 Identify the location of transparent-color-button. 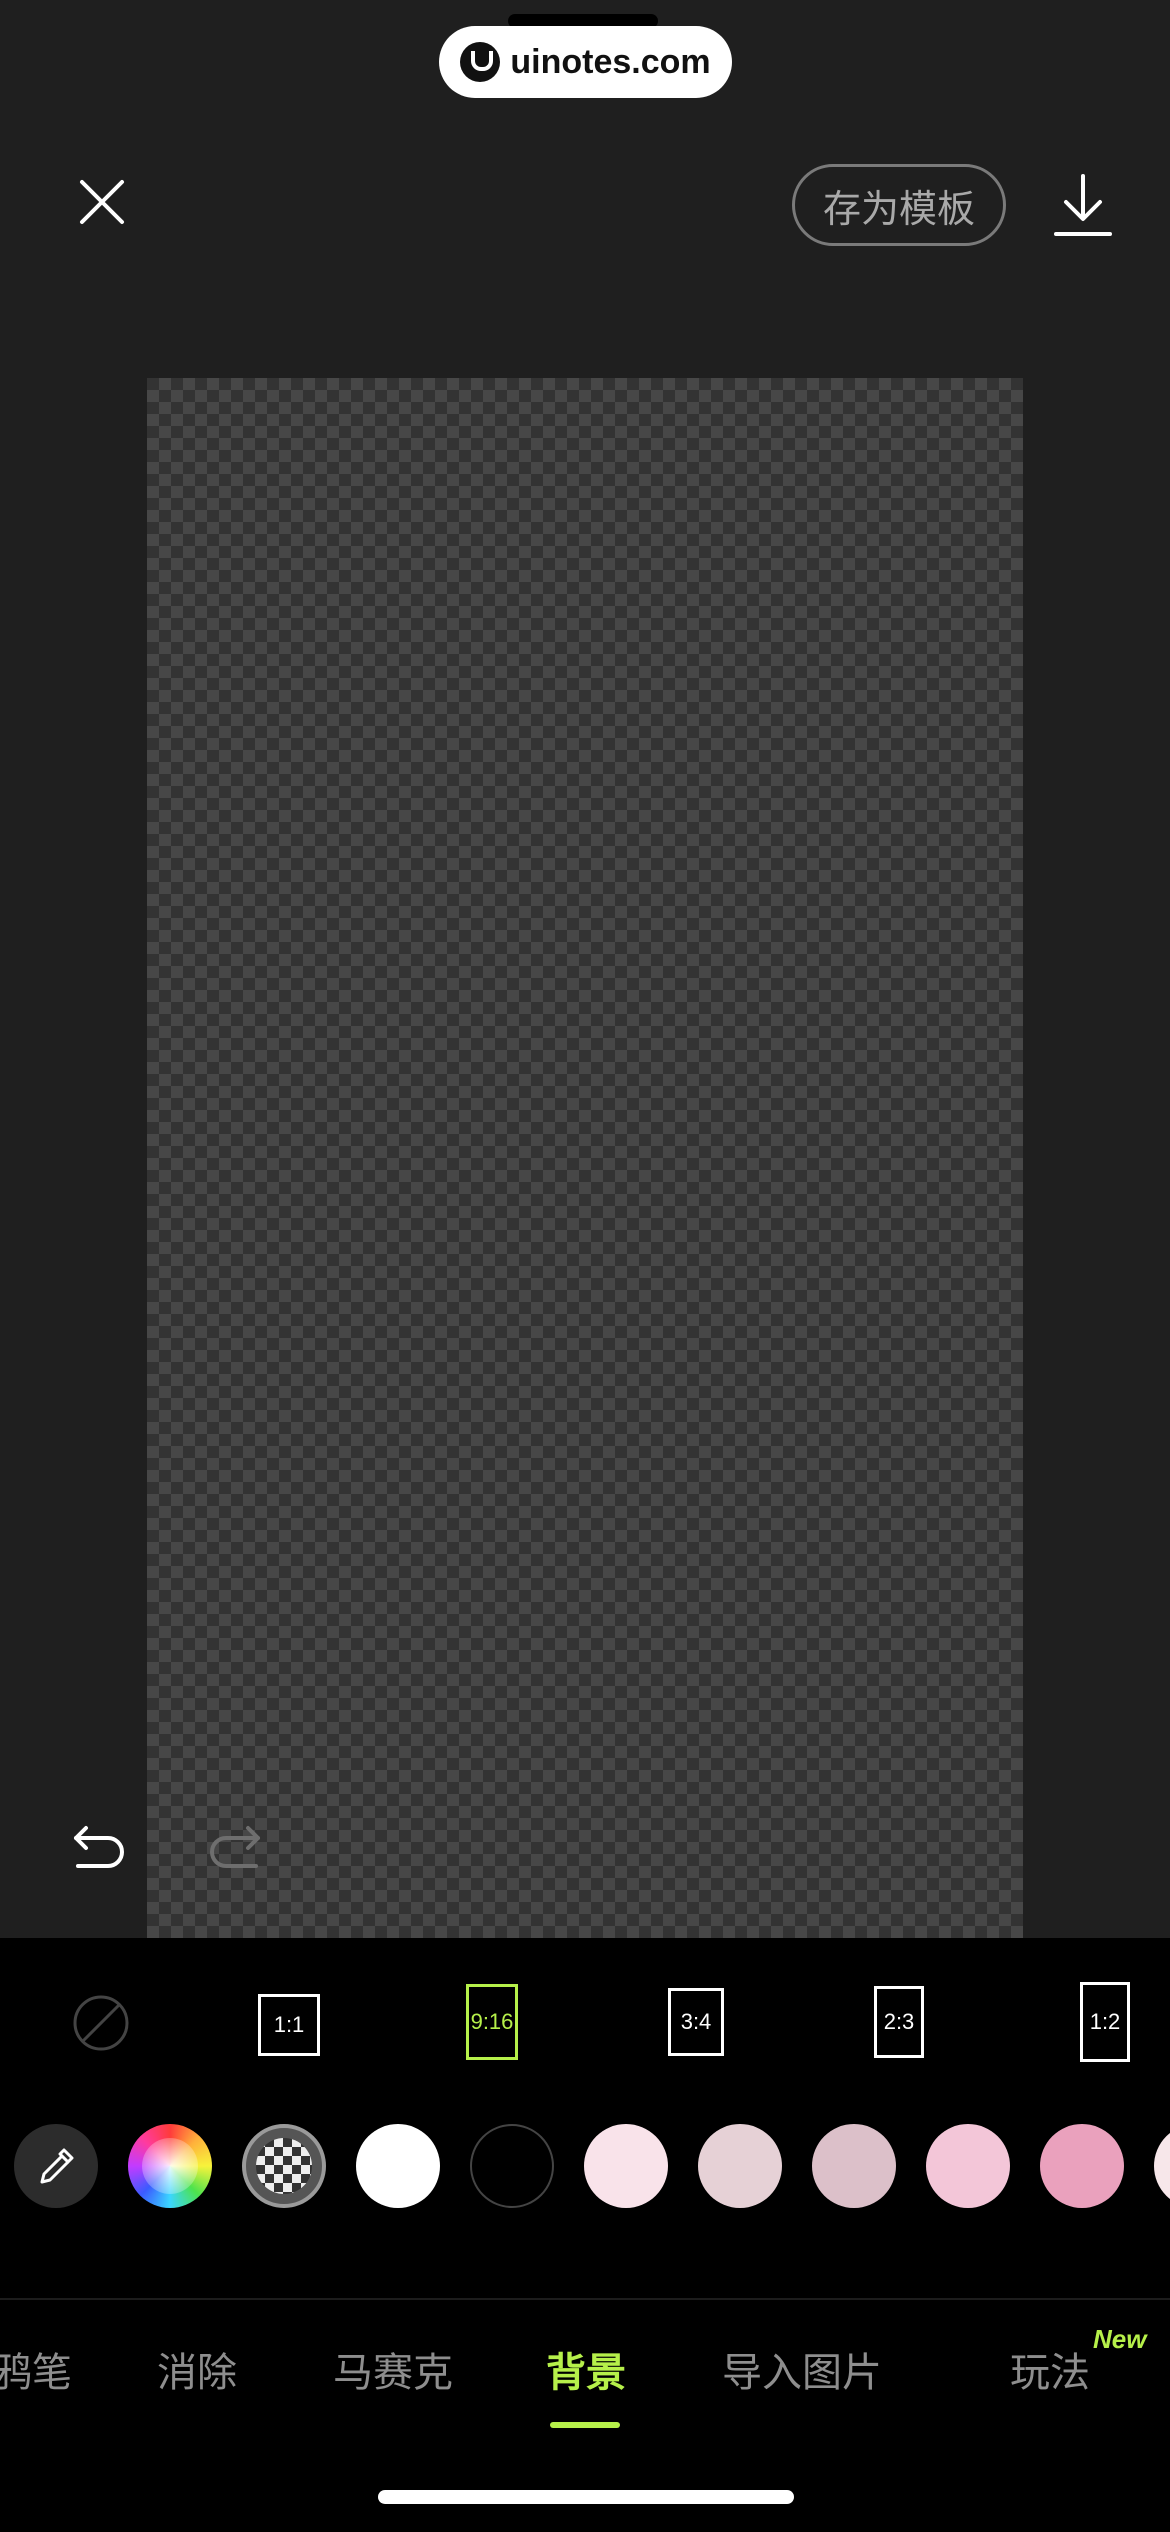
(284, 2166).